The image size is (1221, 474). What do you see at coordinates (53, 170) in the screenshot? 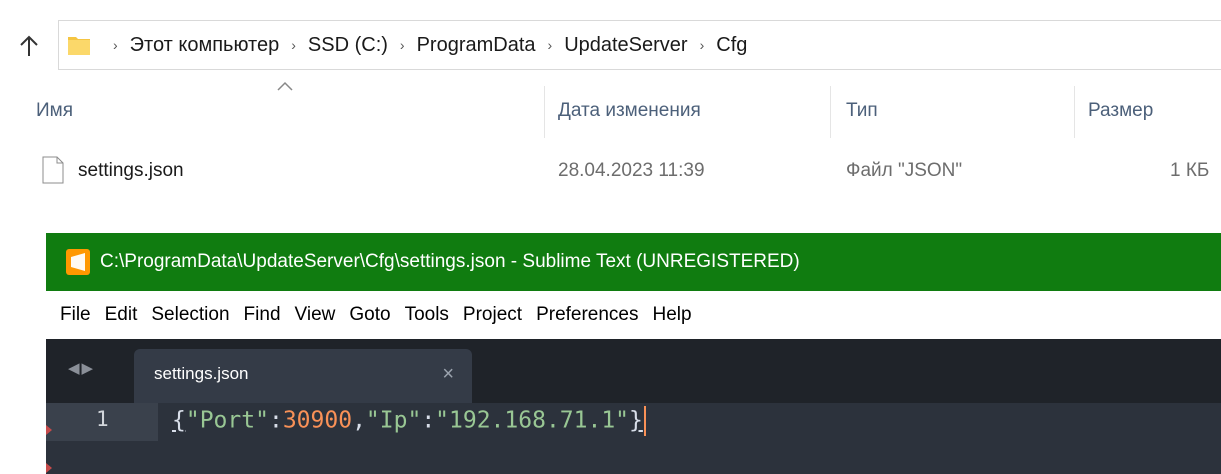
I see `file-icon` at bounding box center [53, 170].